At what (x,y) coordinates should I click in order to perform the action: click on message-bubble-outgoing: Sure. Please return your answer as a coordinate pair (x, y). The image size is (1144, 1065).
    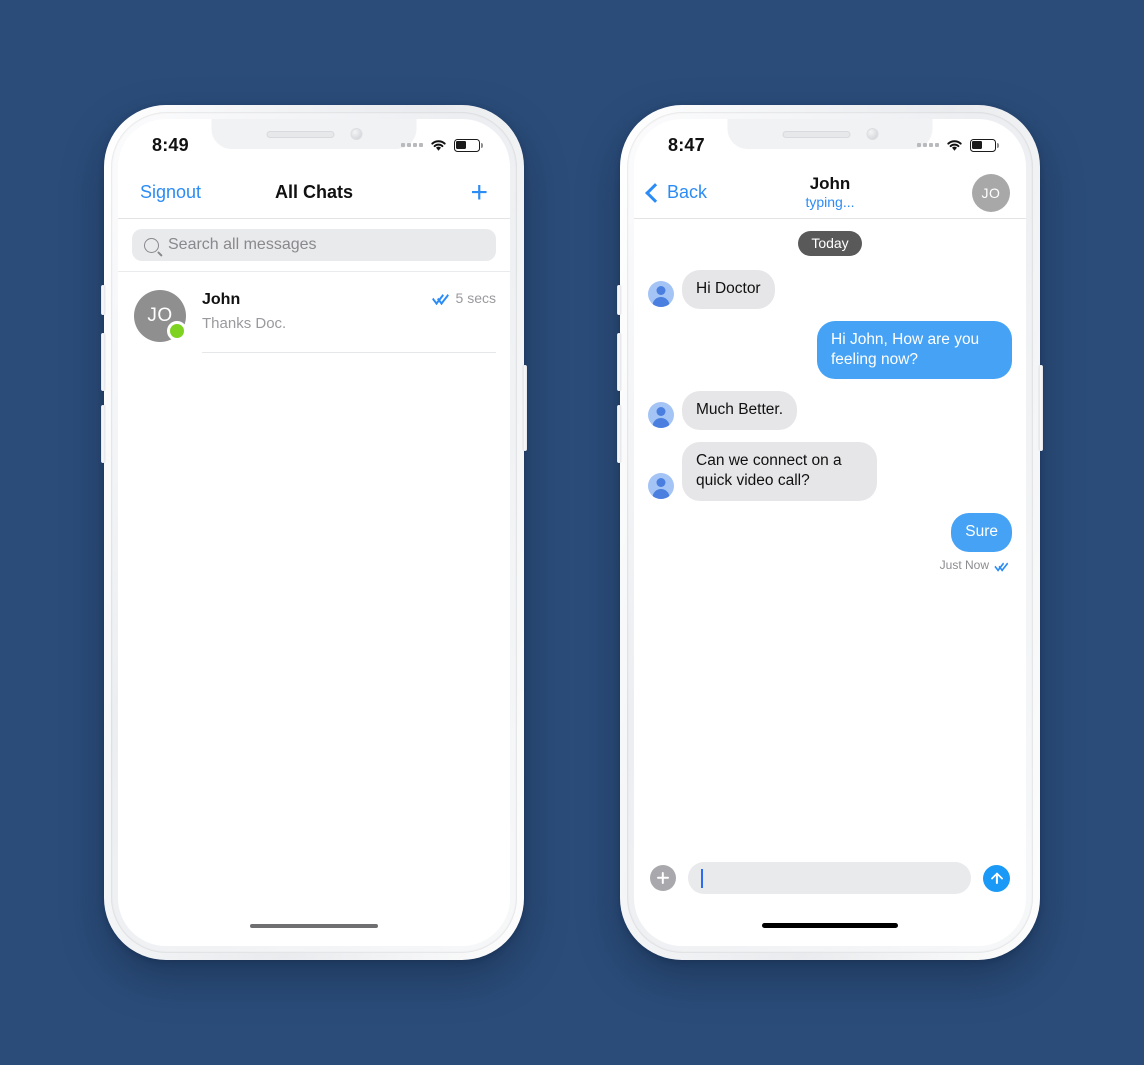
    Looking at the image, I should click on (981, 532).